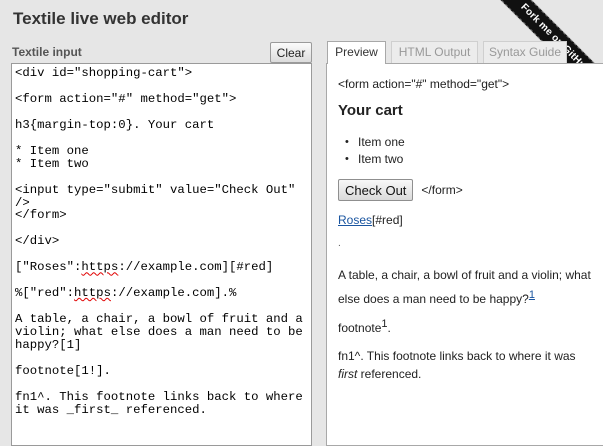 The width and height of the screenshot is (603, 446). I want to click on list-item: Item two, so click(375, 159).